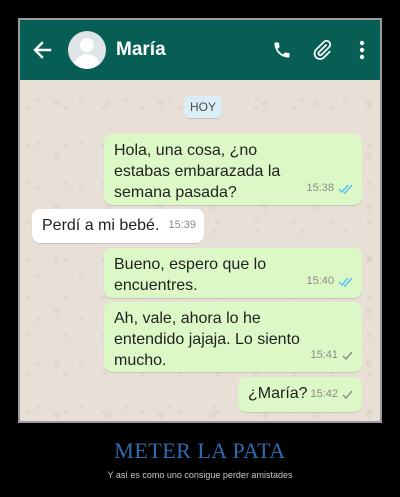 This screenshot has height=497, width=400. What do you see at coordinates (141, 50) in the screenshot?
I see `contact-name: María` at bounding box center [141, 50].